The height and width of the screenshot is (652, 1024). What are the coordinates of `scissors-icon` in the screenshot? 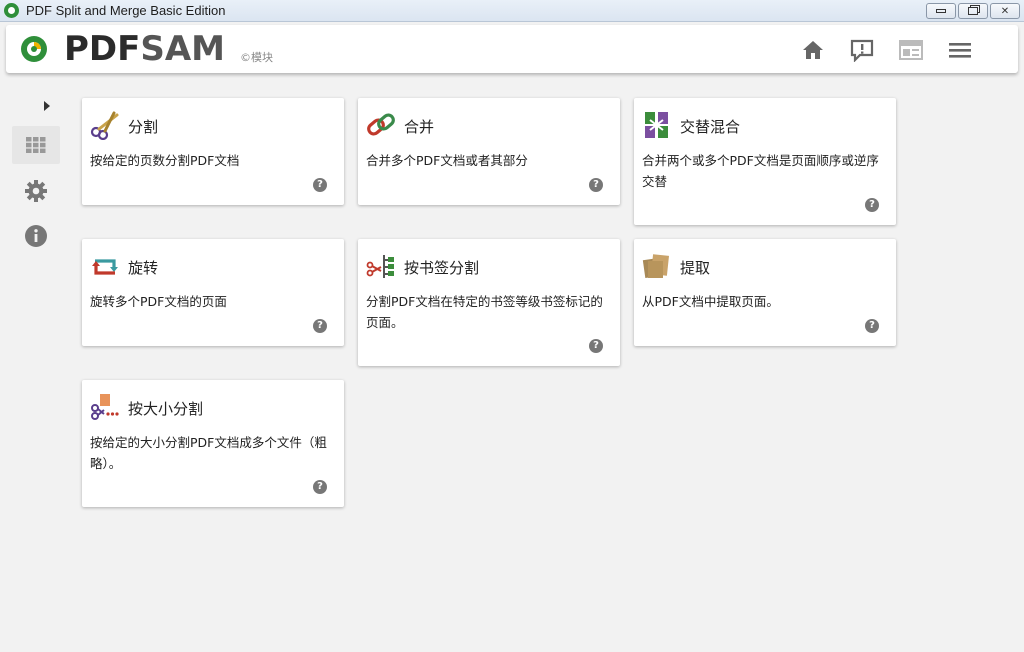 It's located at (104, 125).